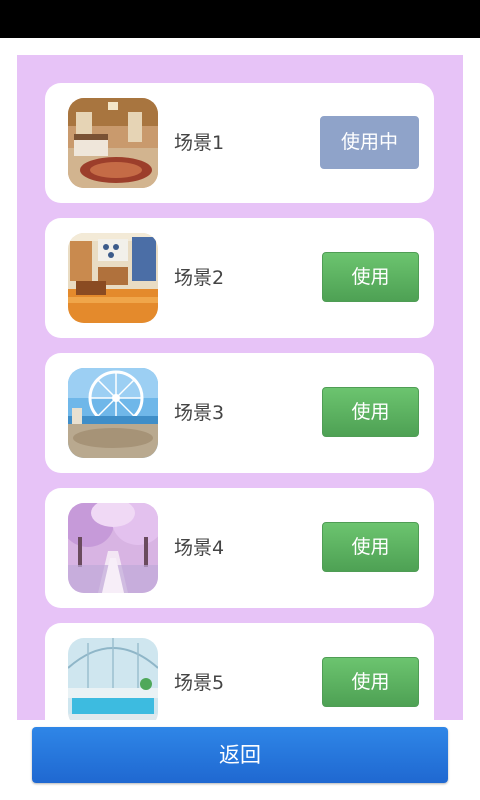 The width and height of the screenshot is (480, 800). Describe the element at coordinates (239, 278) in the screenshot. I see `scene-card: 场景2 使用` at that location.